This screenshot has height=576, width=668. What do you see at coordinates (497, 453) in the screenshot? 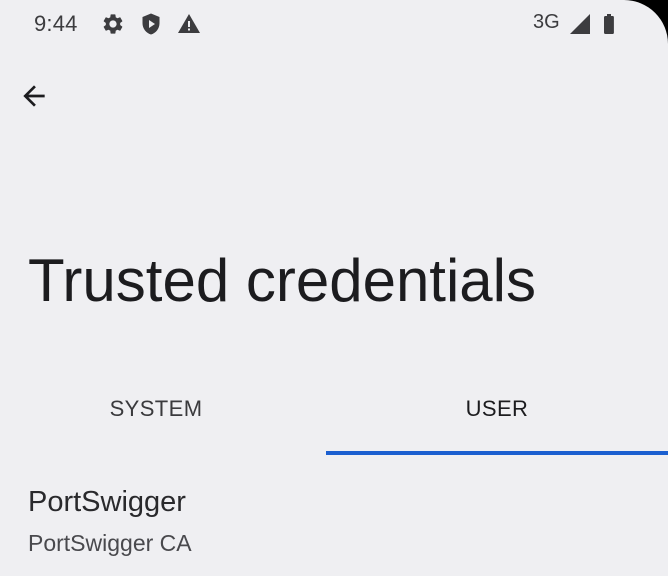
I see `active-tab-indicator` at bounding box center [497, 453].